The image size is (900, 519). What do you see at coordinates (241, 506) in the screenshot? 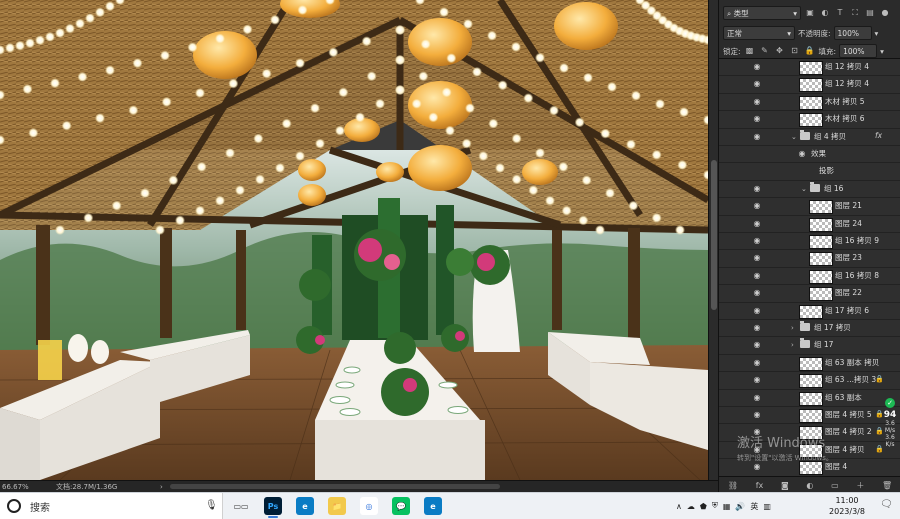
I see `taskbar-app-task-view: ▭▭` at bounding box center [241, 506].